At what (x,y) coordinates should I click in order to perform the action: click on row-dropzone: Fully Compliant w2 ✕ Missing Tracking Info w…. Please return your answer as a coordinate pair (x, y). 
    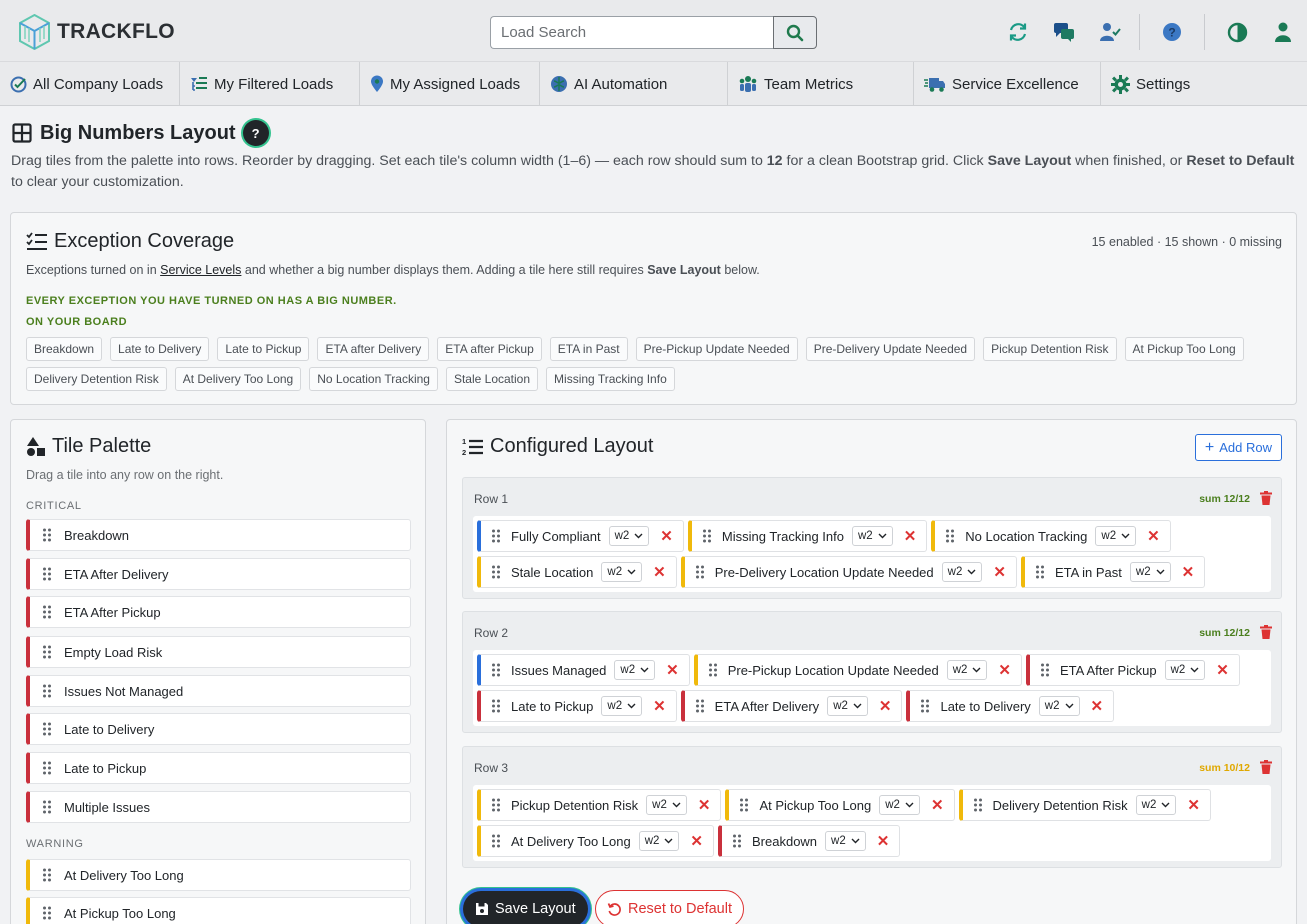
    Looking at the image, I should click on (872, 554).